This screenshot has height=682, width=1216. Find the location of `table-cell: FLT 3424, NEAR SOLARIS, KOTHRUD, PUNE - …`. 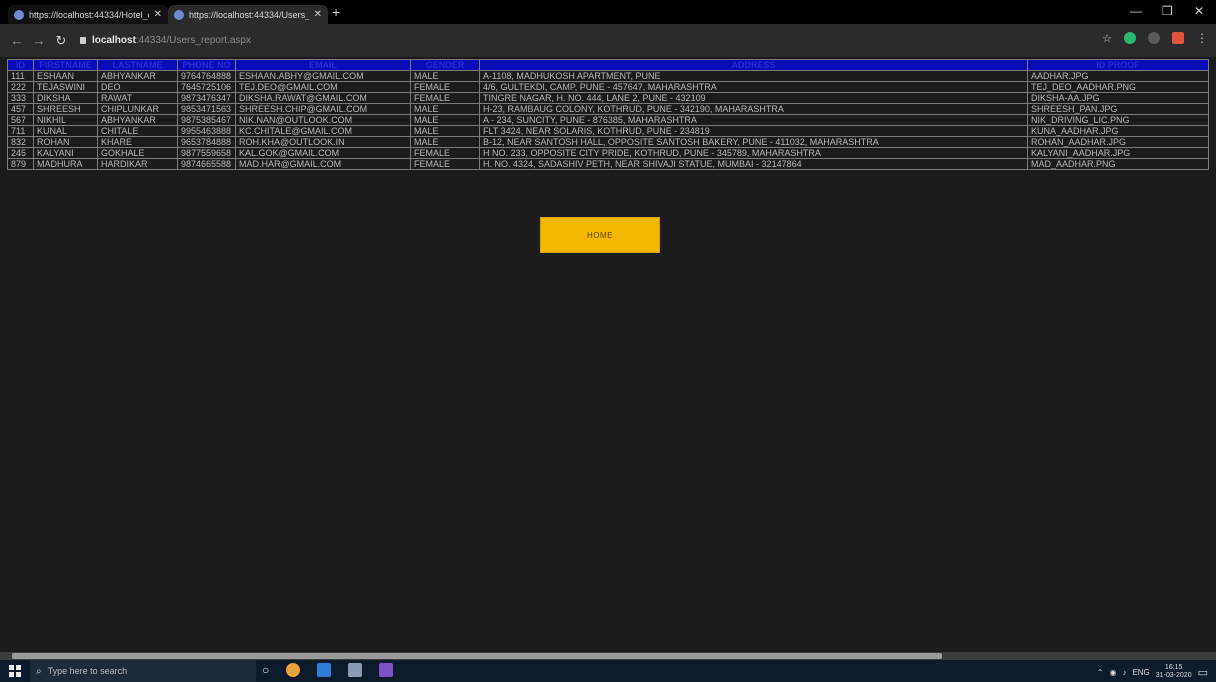

table-cell: FLT 3424, NEAR SOLARIS, KOTHRUD, PUNE - … is located at coordinates (753, 131).